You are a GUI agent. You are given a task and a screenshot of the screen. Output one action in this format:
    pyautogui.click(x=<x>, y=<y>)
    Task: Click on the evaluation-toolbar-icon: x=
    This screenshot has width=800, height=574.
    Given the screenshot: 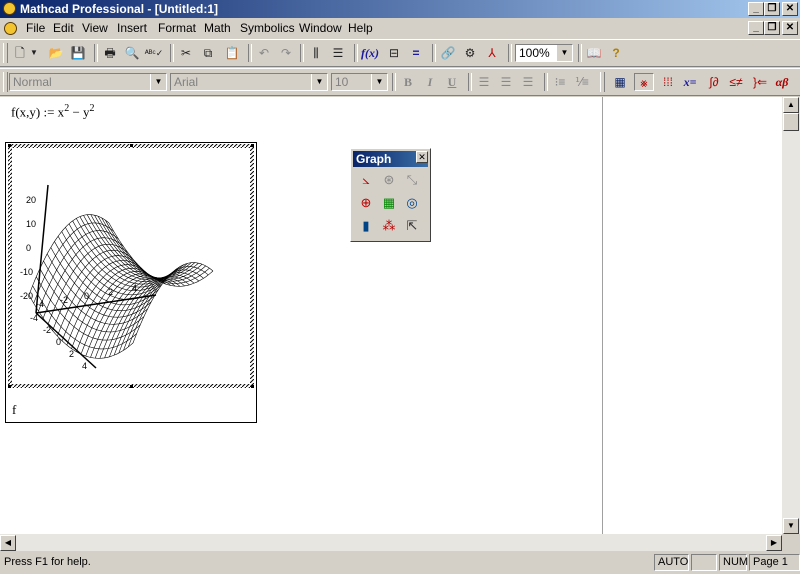 What is the action you would take?
    pyautogui.click(x=690, y=82)
    